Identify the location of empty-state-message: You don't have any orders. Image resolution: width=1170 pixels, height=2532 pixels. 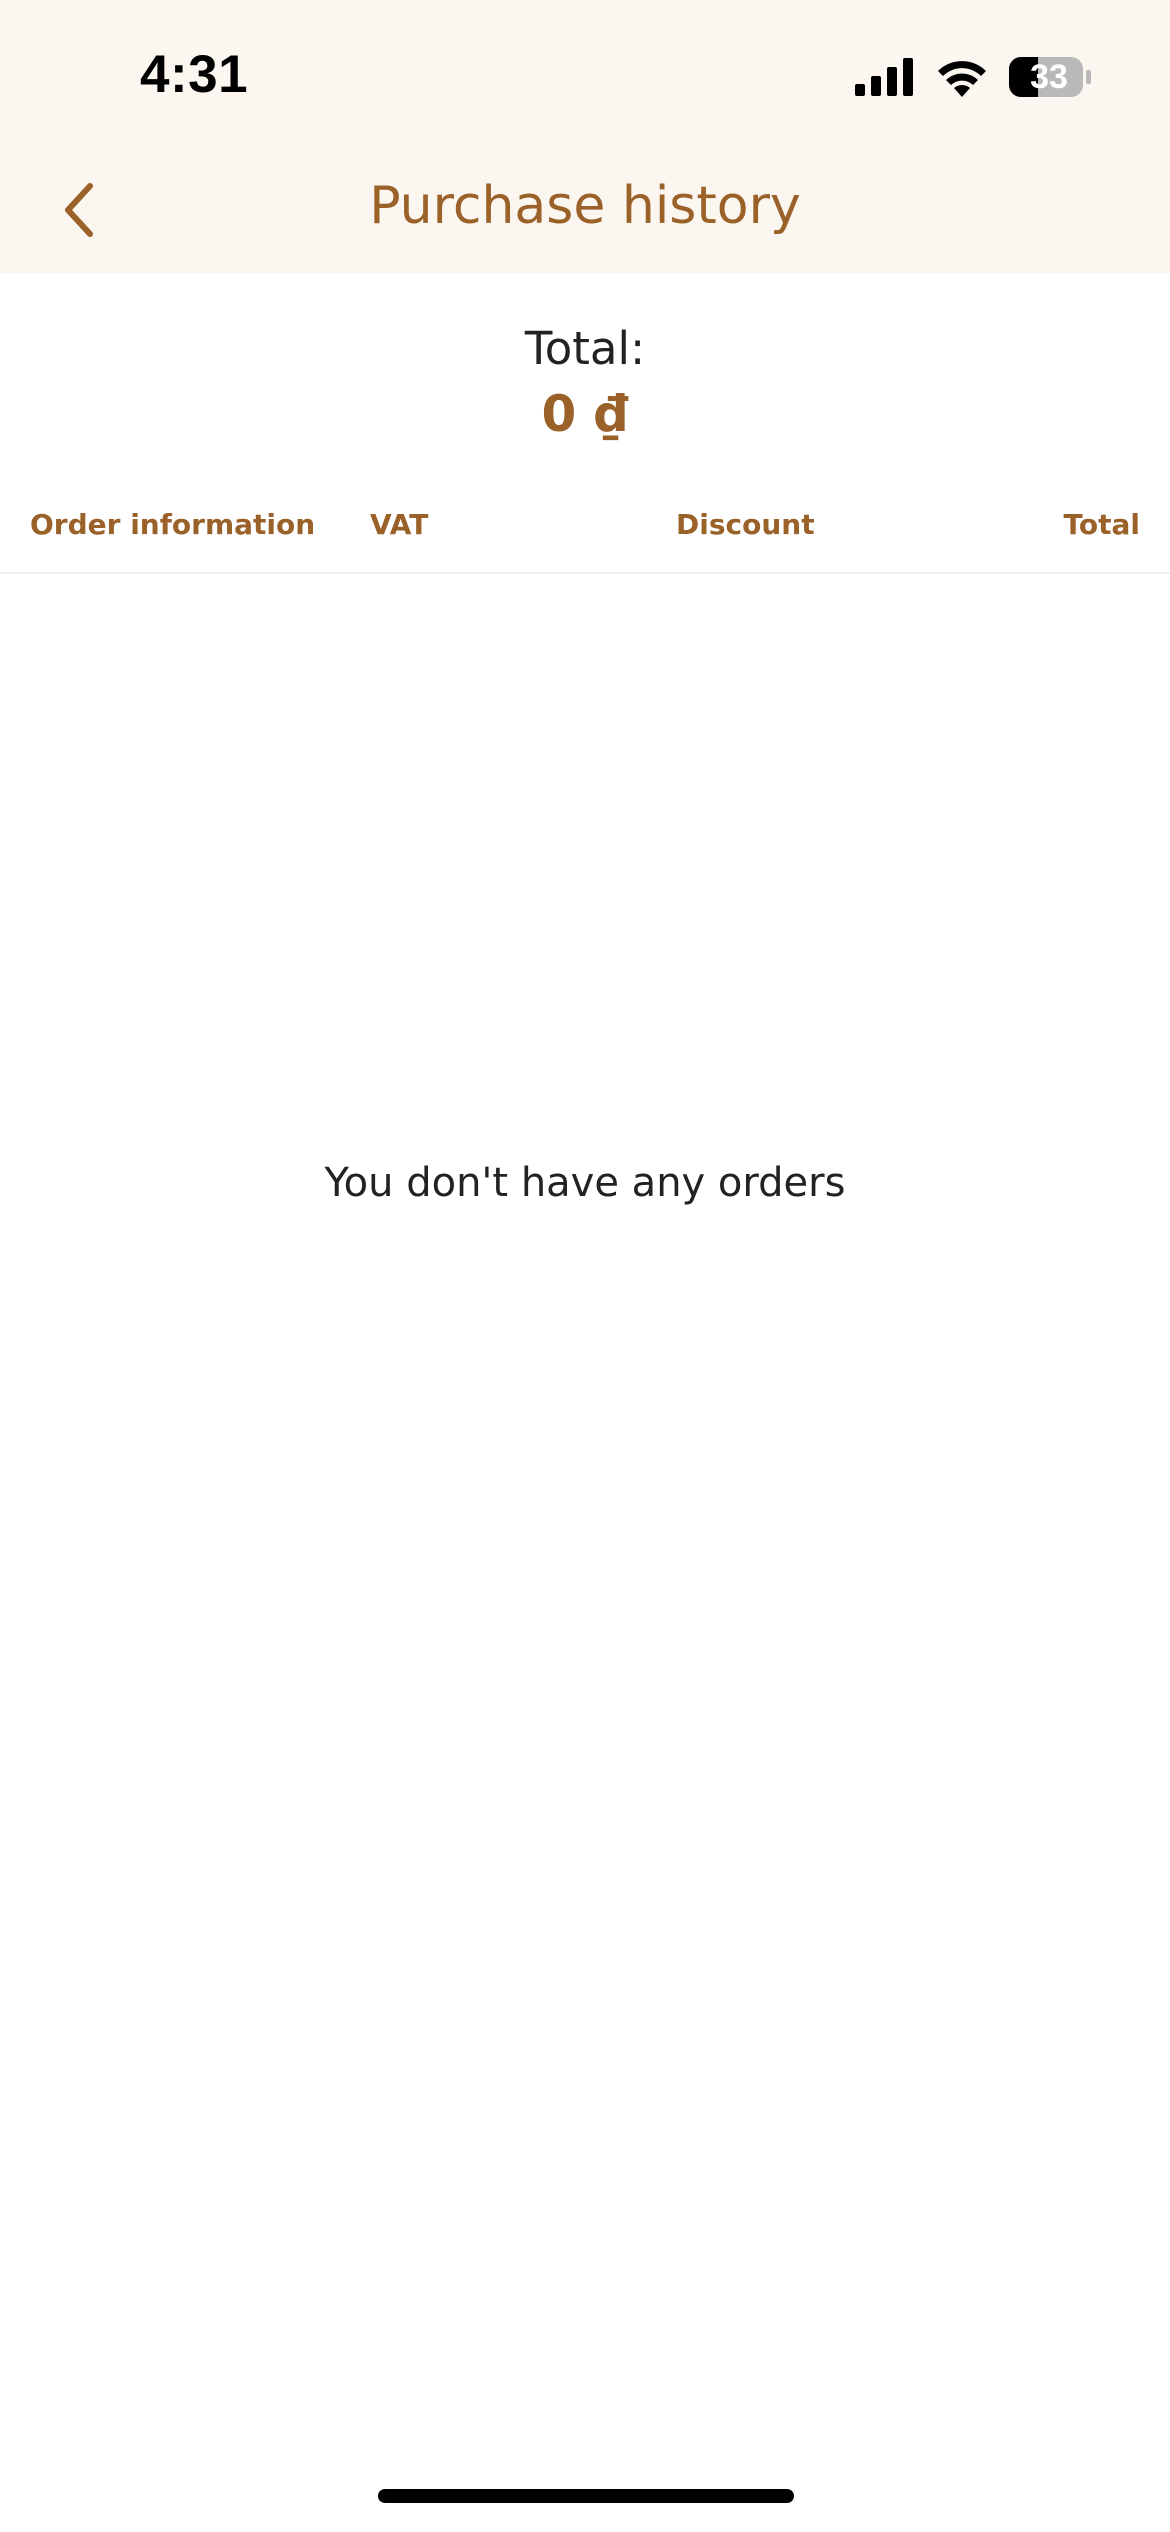
(585, 1183).